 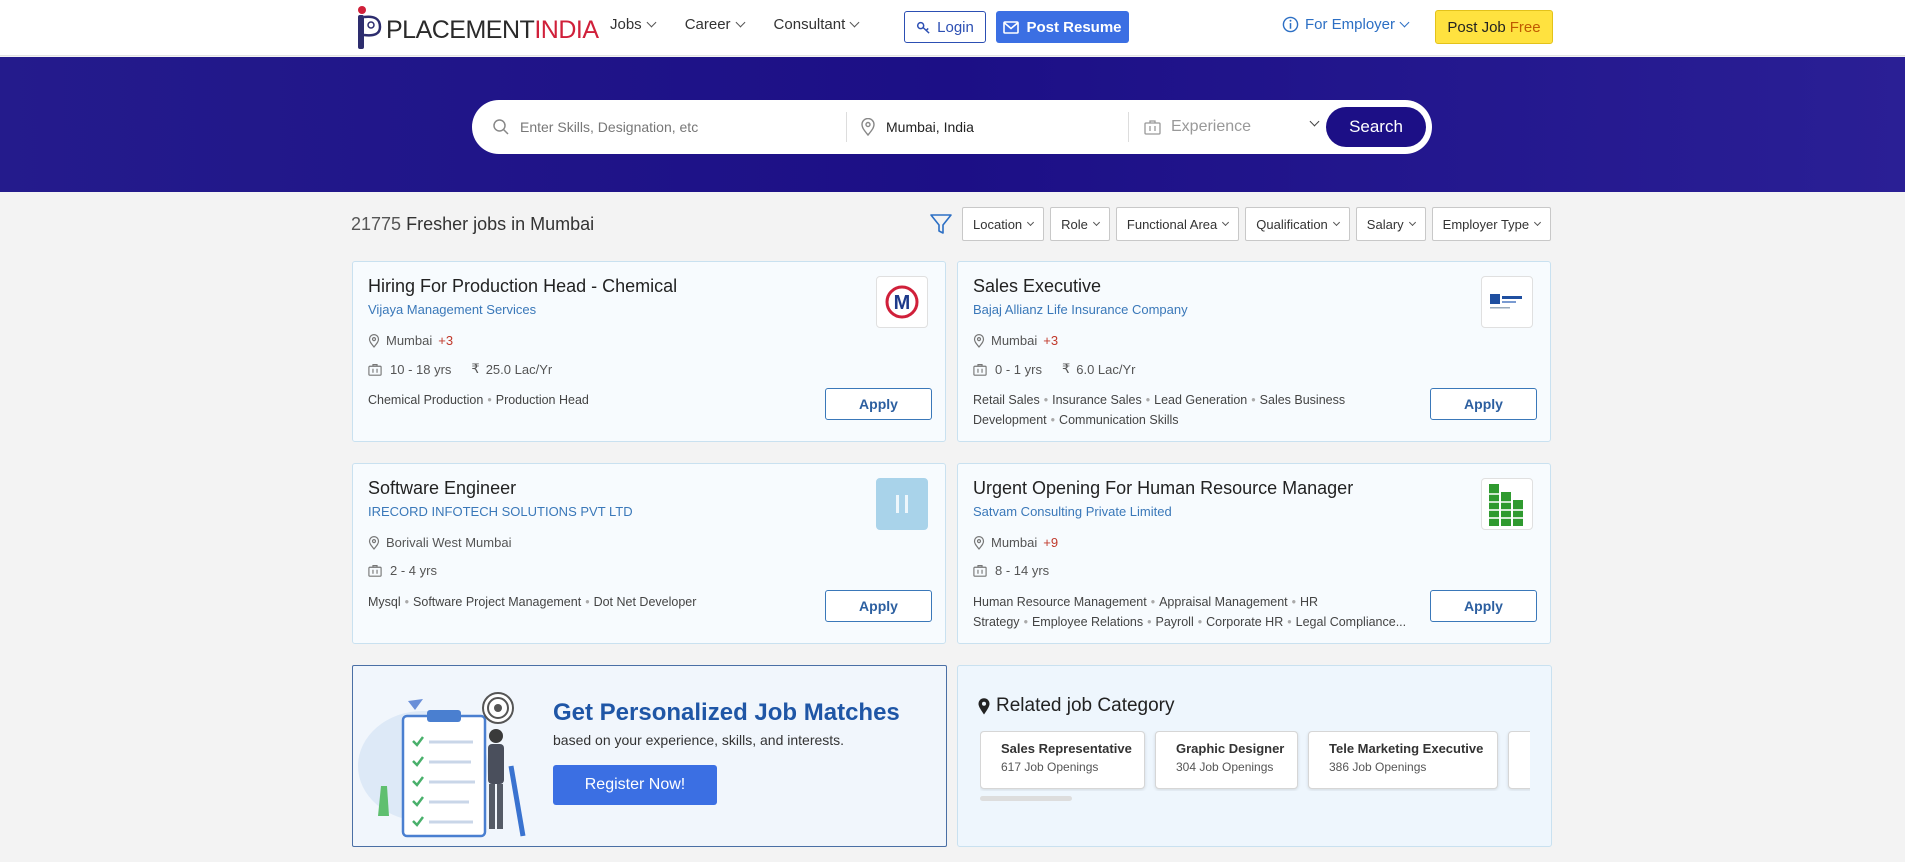 I want to click on experience-select: Experience, so click(x=1234, y=127).